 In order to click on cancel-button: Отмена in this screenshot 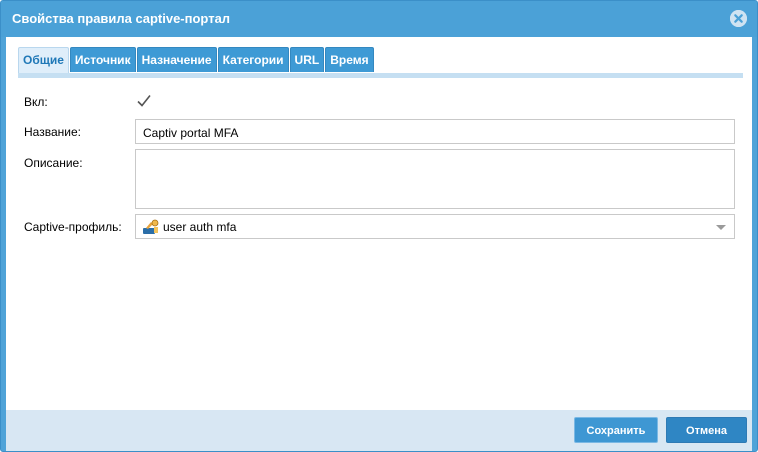, I will do `click(706, 430)`.